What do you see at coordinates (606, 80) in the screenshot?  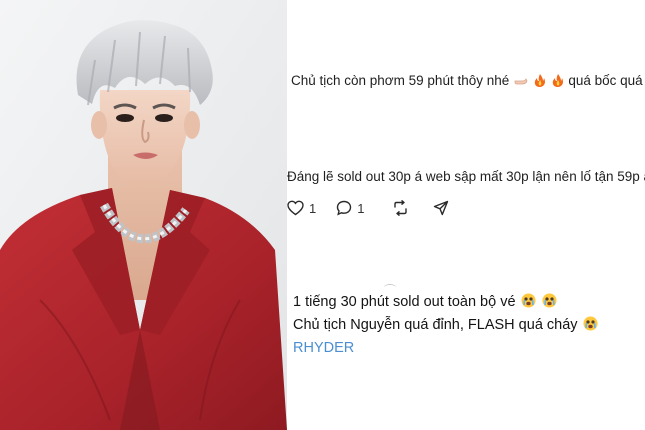 I see `comment-1-tail: quá bốc quá khét` at bounding box center [606, 80].